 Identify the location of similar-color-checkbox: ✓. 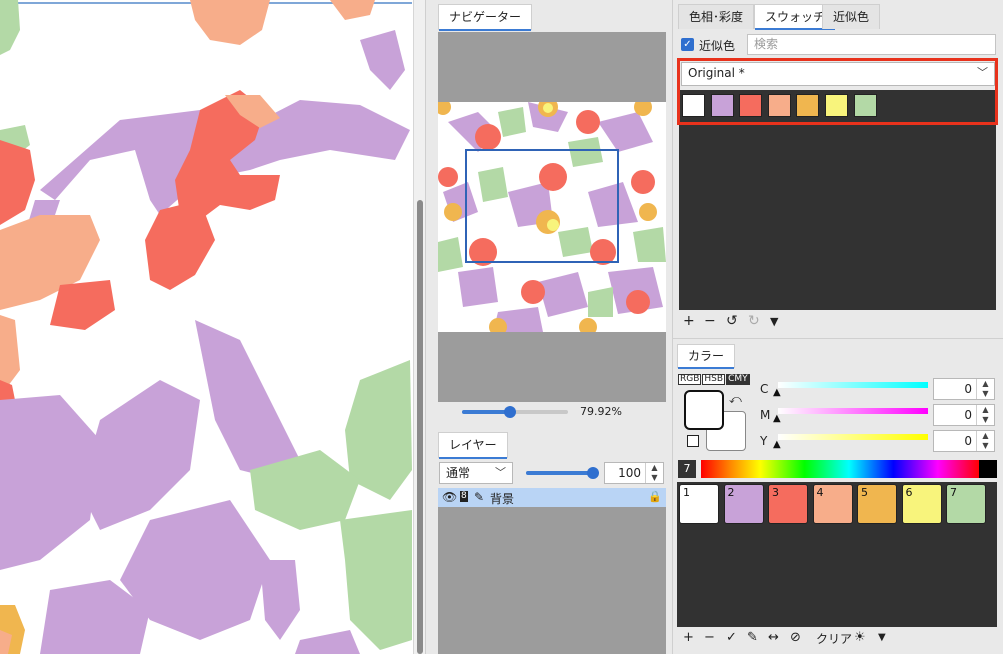
(687, 44).